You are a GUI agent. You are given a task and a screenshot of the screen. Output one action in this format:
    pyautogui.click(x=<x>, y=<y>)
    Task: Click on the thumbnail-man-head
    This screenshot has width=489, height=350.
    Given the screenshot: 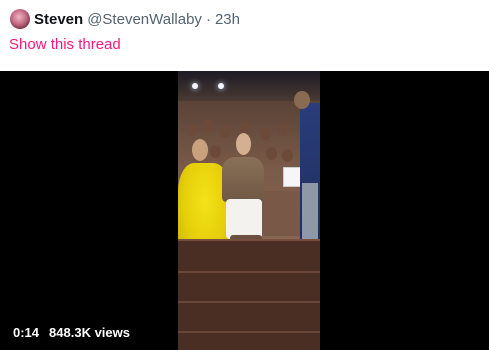 What is the action you would take?
    pyautogui.click(x=243, y=144)
    